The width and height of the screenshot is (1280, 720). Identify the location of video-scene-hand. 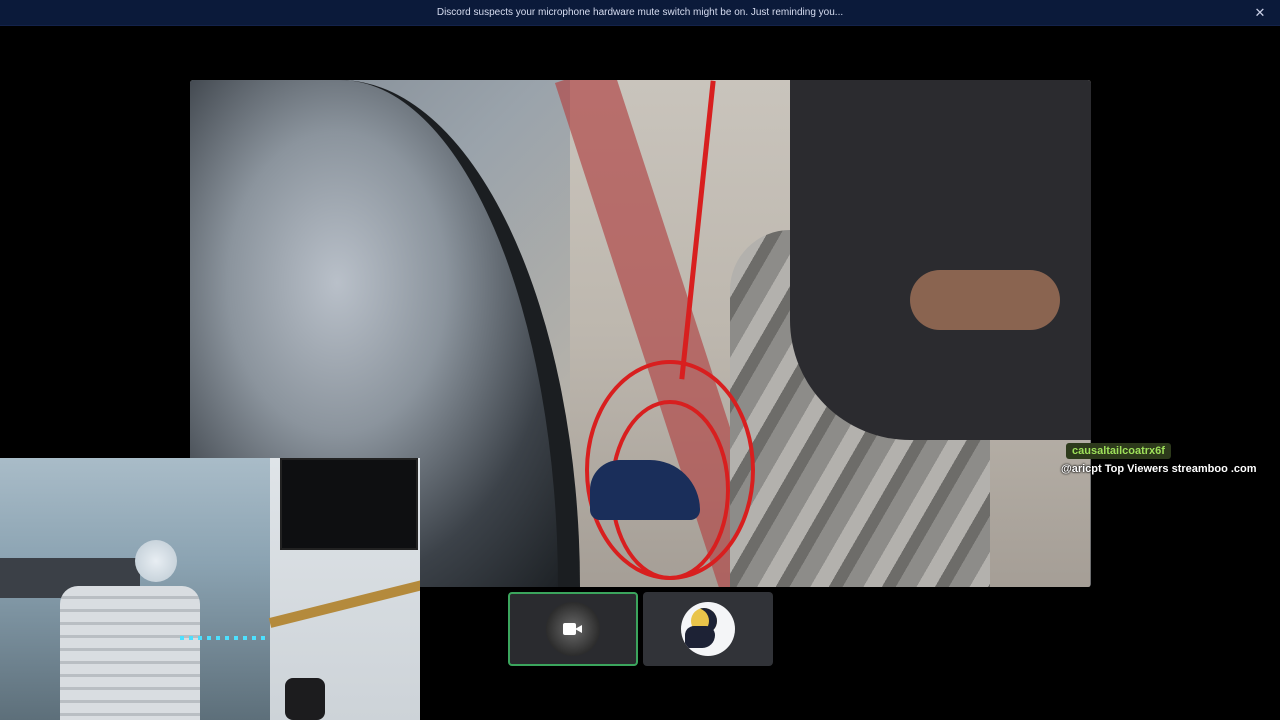
(985, 300).